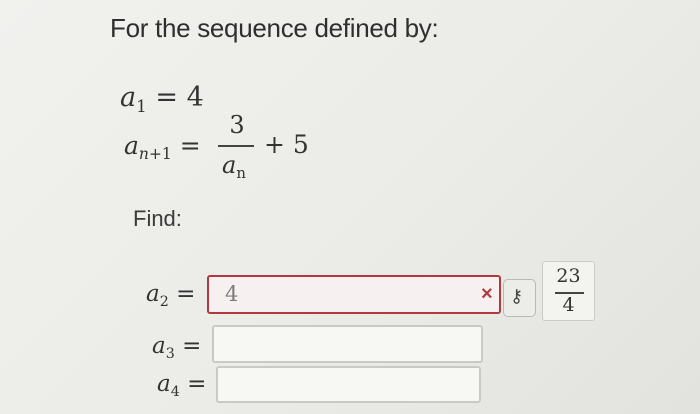 The image size is (700, 414). I want to click on fraction-denominator: an, so click(234, 167).